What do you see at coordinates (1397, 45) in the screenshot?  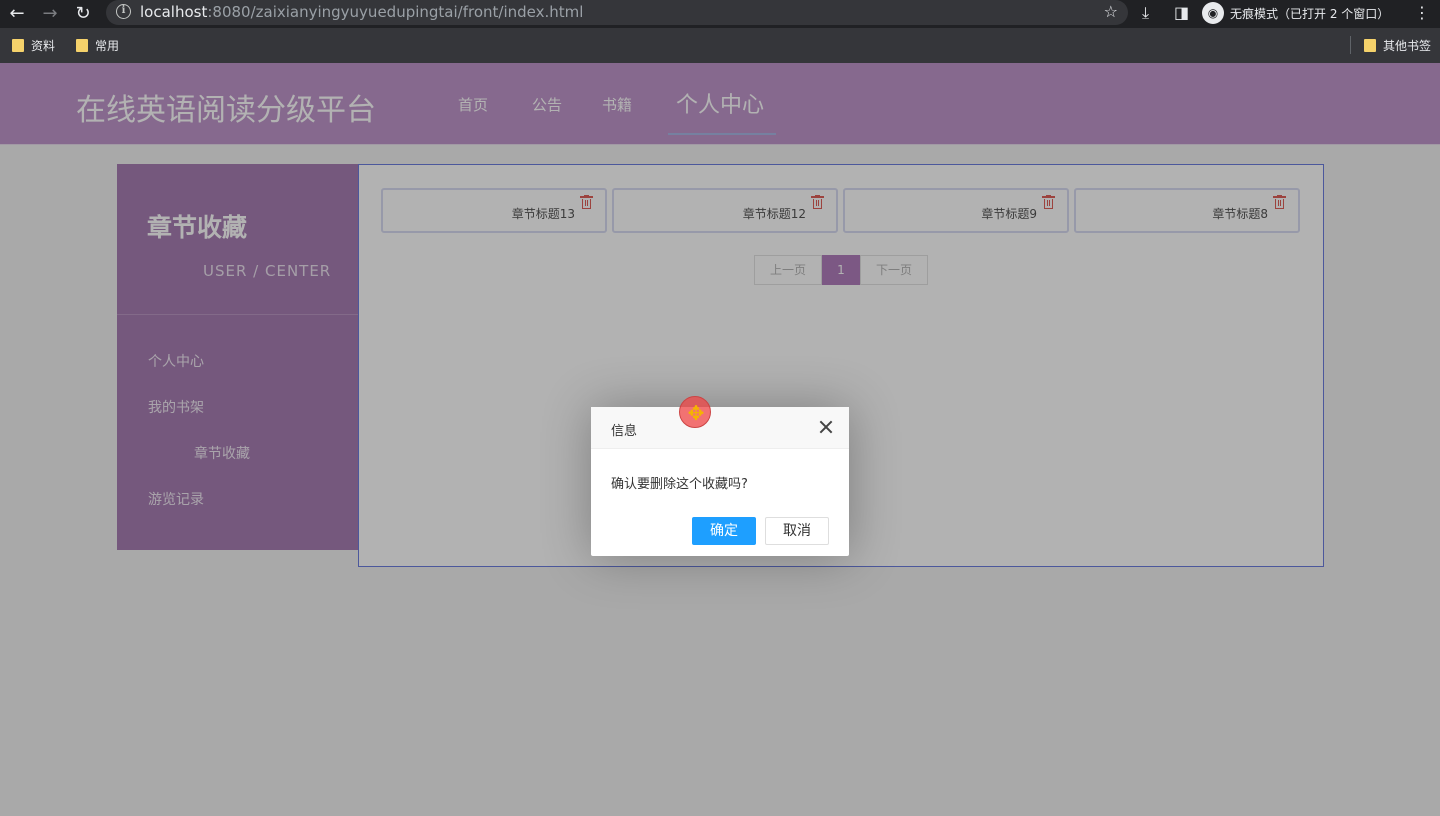 I see `other-bookmarks: 其他书签` at bounding box center [1397, 45].